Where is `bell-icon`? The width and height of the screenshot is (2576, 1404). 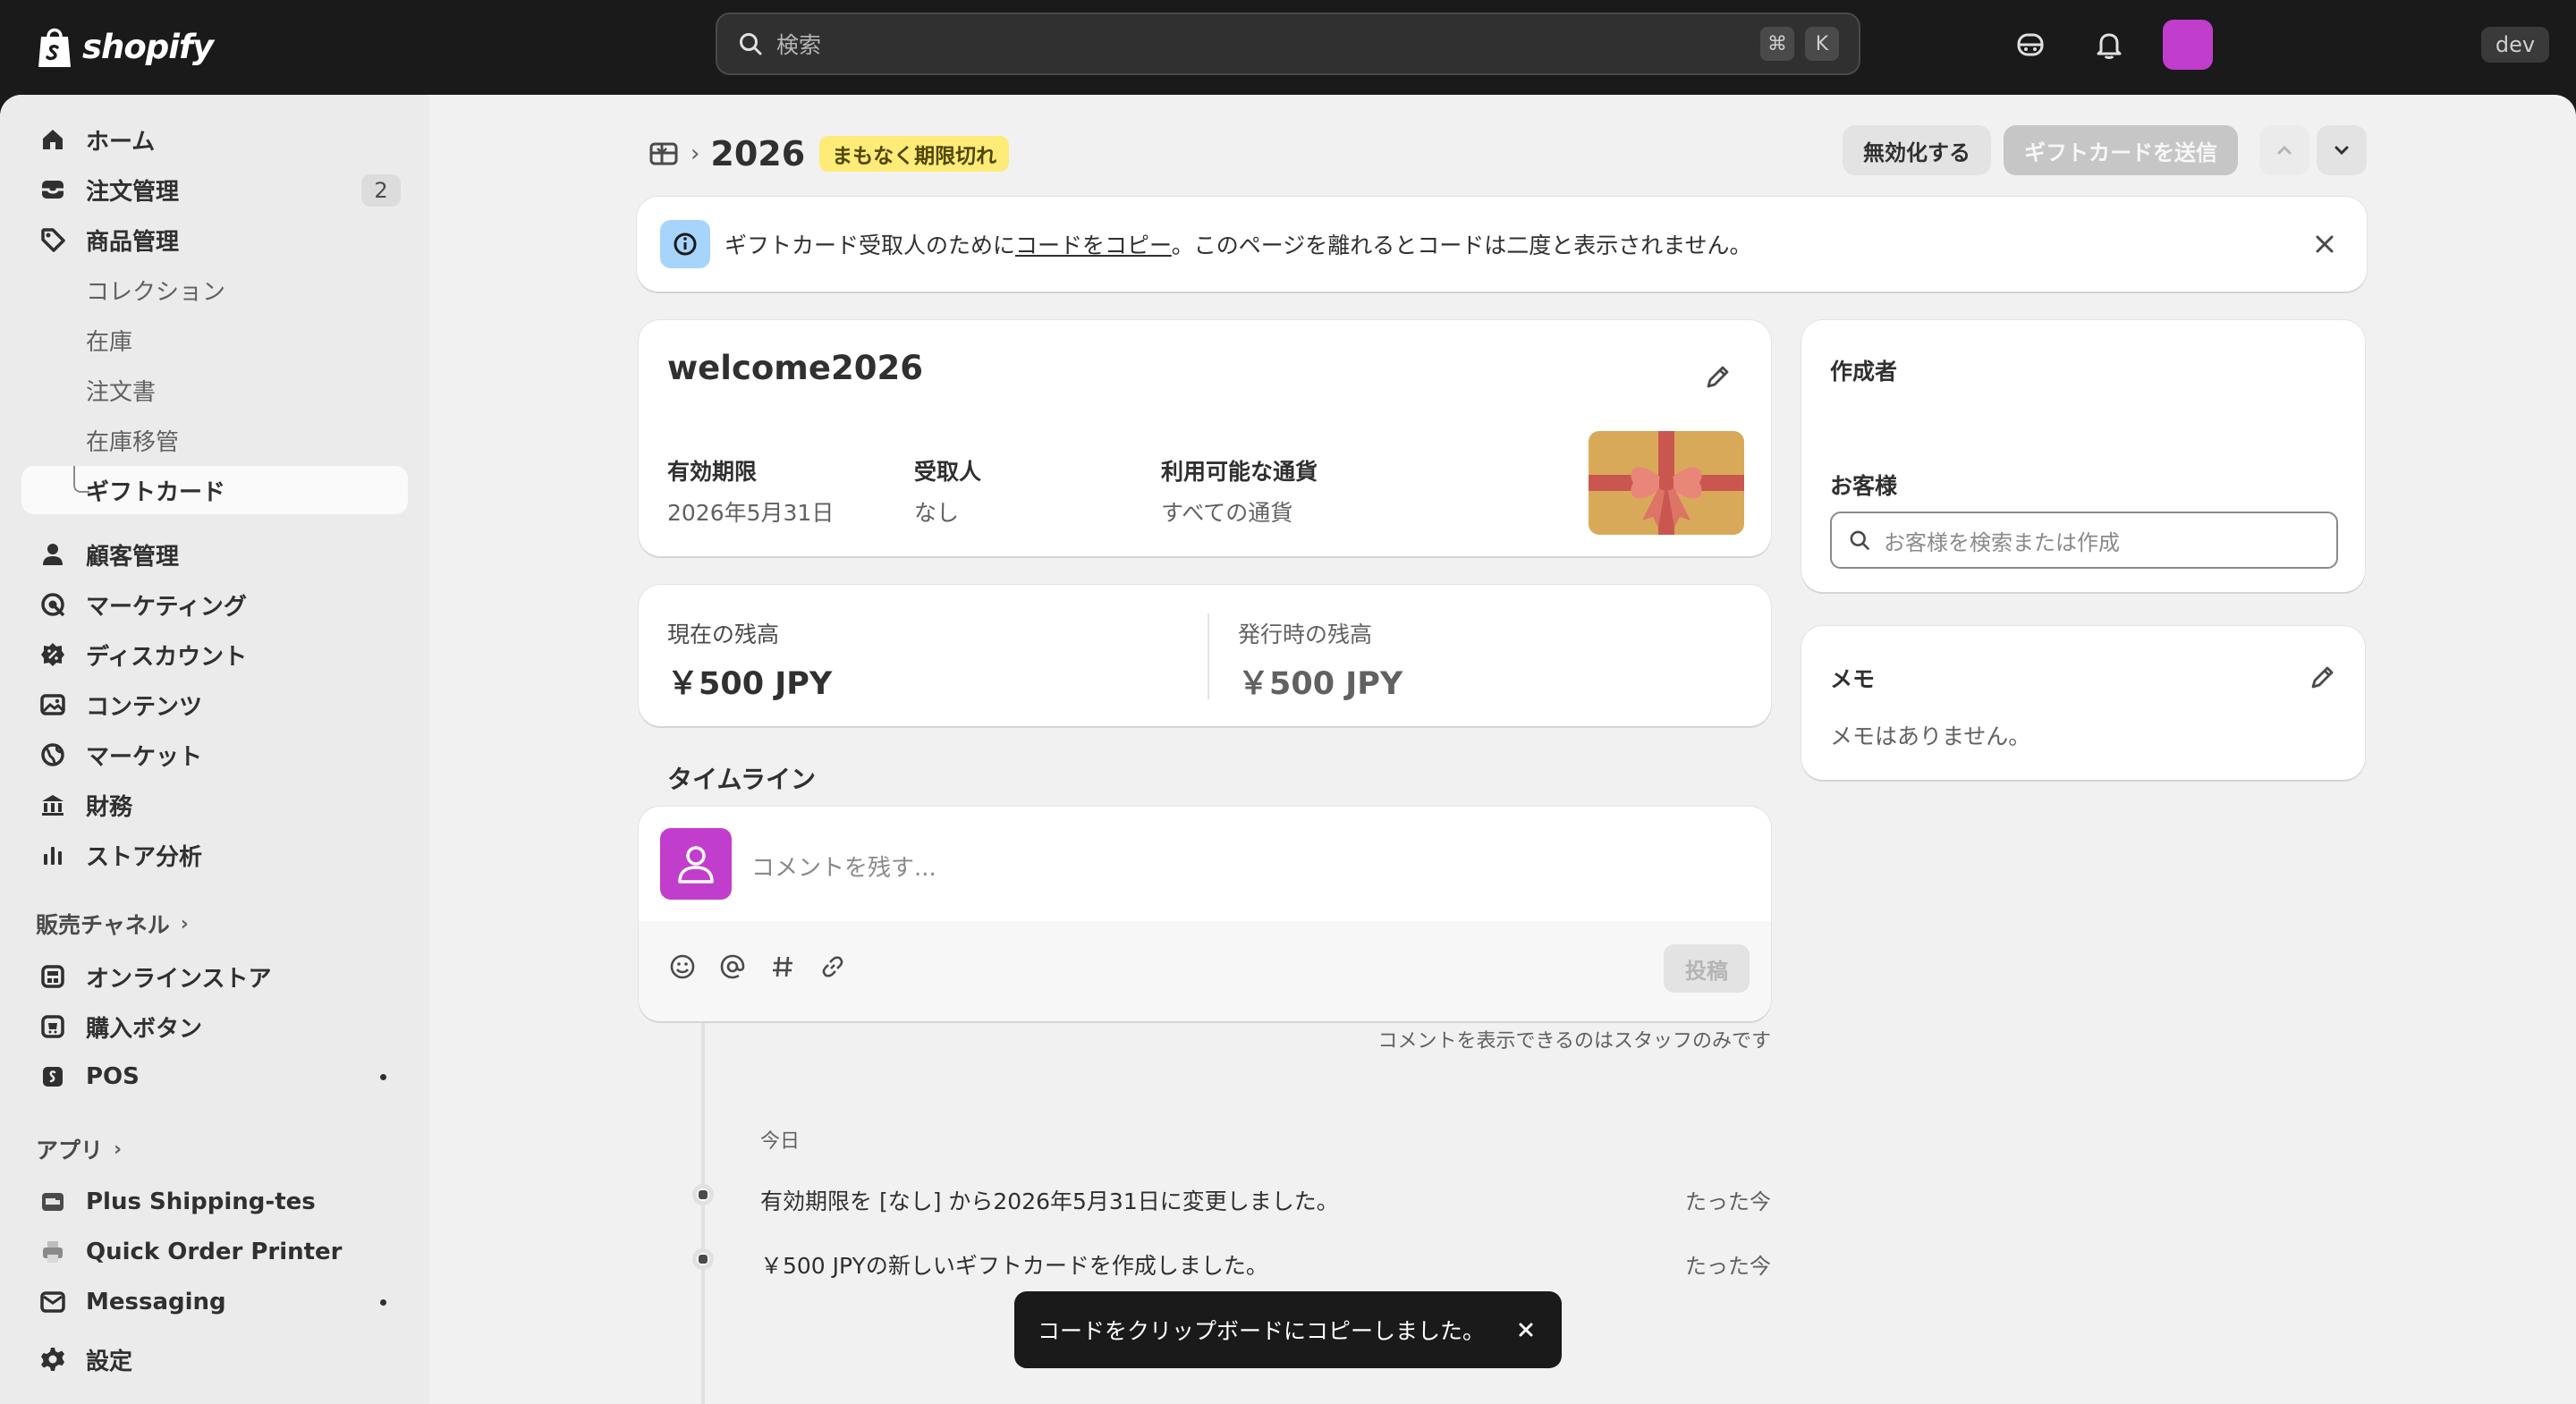
bell-icon is located at coordinates (2109, 46).